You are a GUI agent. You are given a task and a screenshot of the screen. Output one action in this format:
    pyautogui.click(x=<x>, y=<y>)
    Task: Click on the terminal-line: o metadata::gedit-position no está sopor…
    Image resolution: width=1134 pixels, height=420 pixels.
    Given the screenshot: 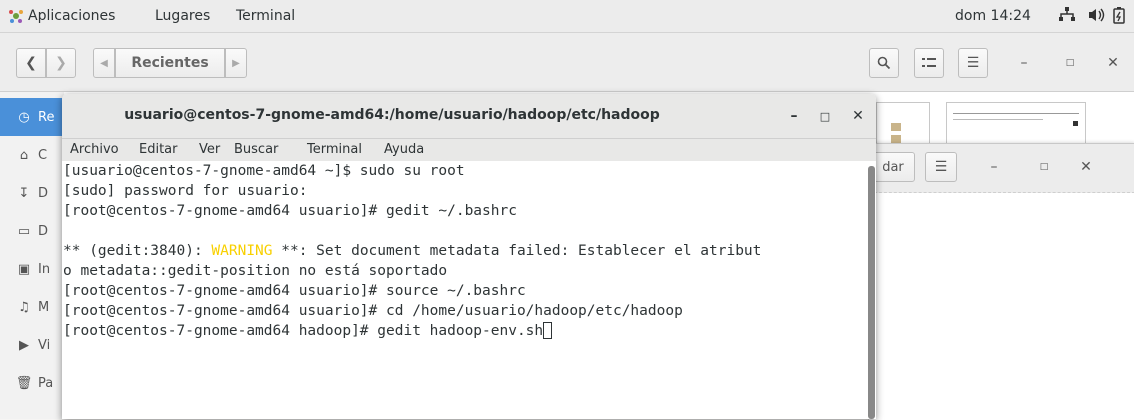 What is the action you would take?
    pyautogui.click(x=255, y=271)
    